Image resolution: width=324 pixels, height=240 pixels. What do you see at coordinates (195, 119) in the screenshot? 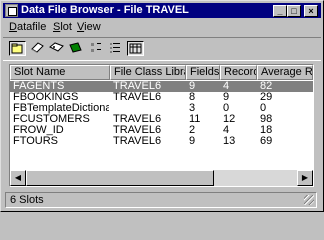
I see `cell-fields: 11` at bounding box center [195, 119].